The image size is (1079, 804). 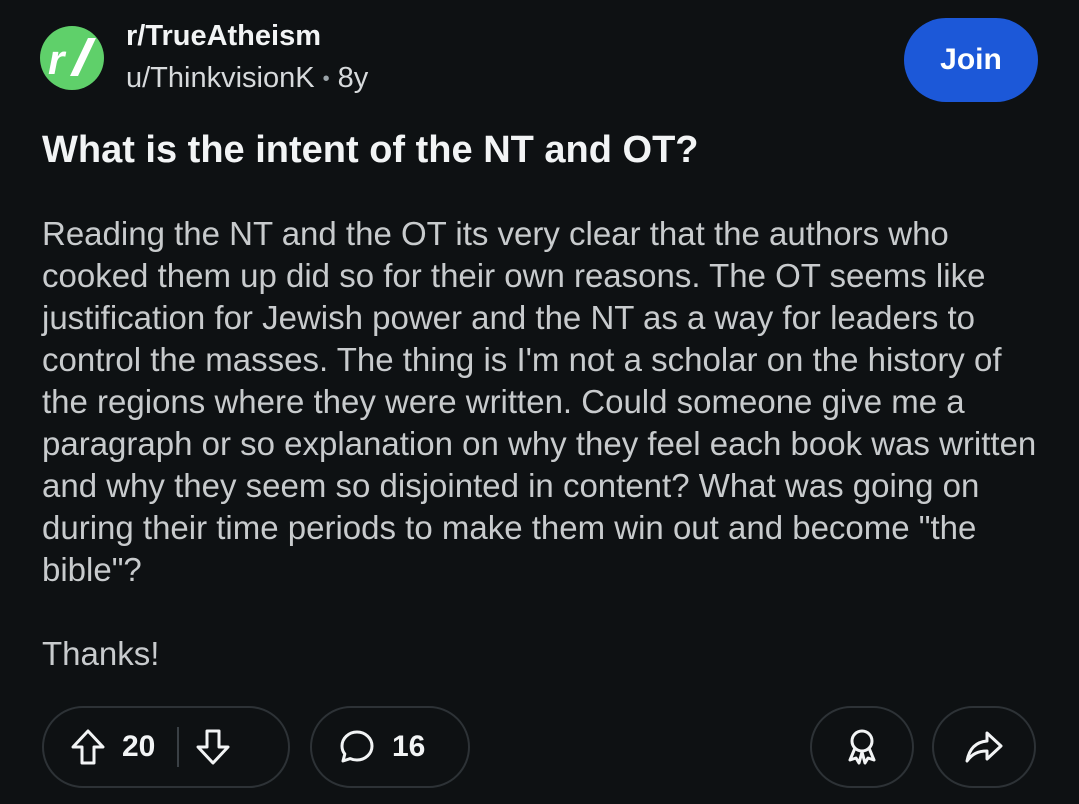 What do you see at coordinates (971, 60) in the screenshot?
I see `join-button: Join` at bounding box center [971, 60].